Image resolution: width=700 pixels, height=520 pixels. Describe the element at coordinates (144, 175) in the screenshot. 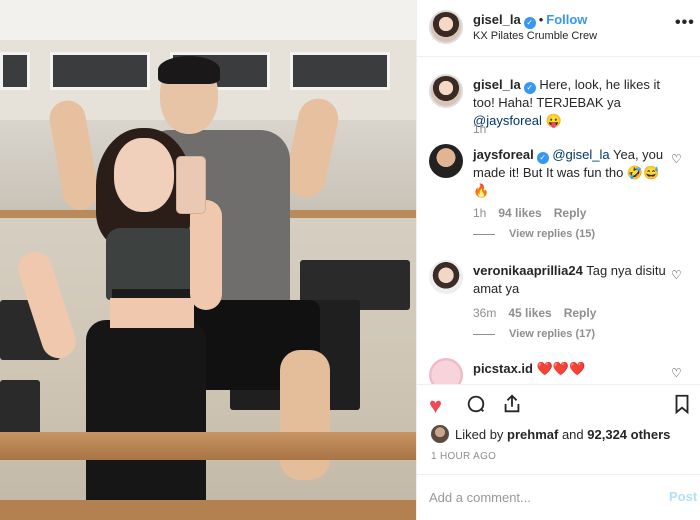

I see `woman-face` at that location.